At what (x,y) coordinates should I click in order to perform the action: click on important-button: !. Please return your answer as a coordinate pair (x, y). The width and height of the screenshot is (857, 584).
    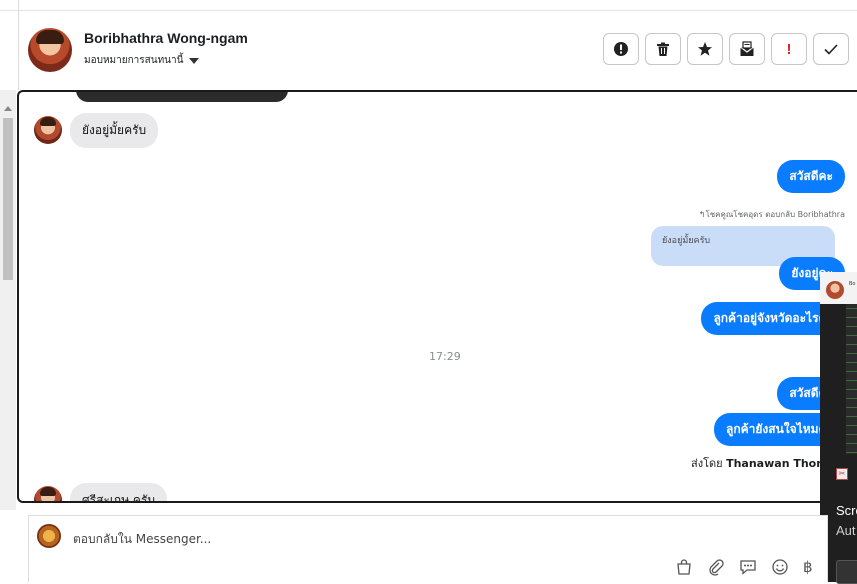
    Looking at the image, I should click on (789, 49).